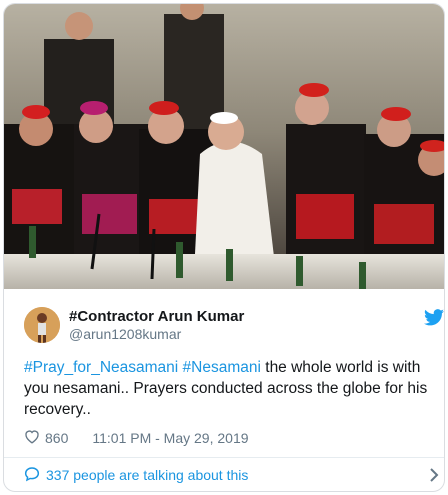 This screenshot has height=495, width=448. Describe the element at coordinates (434, 475) in the screenshot. I see `chevron-right-icon` at that location.